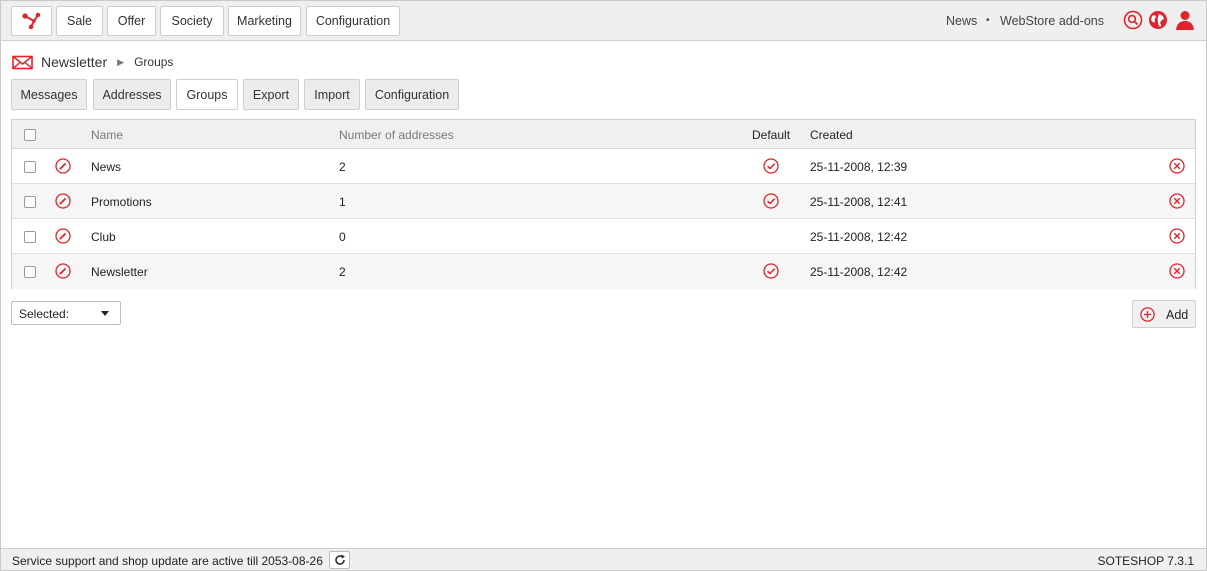 This screenshot has width=1207, height=571. Describe the element at coordinates (264, 21) in the screenshot. I see `menu-marketing: Marketing` at that location.